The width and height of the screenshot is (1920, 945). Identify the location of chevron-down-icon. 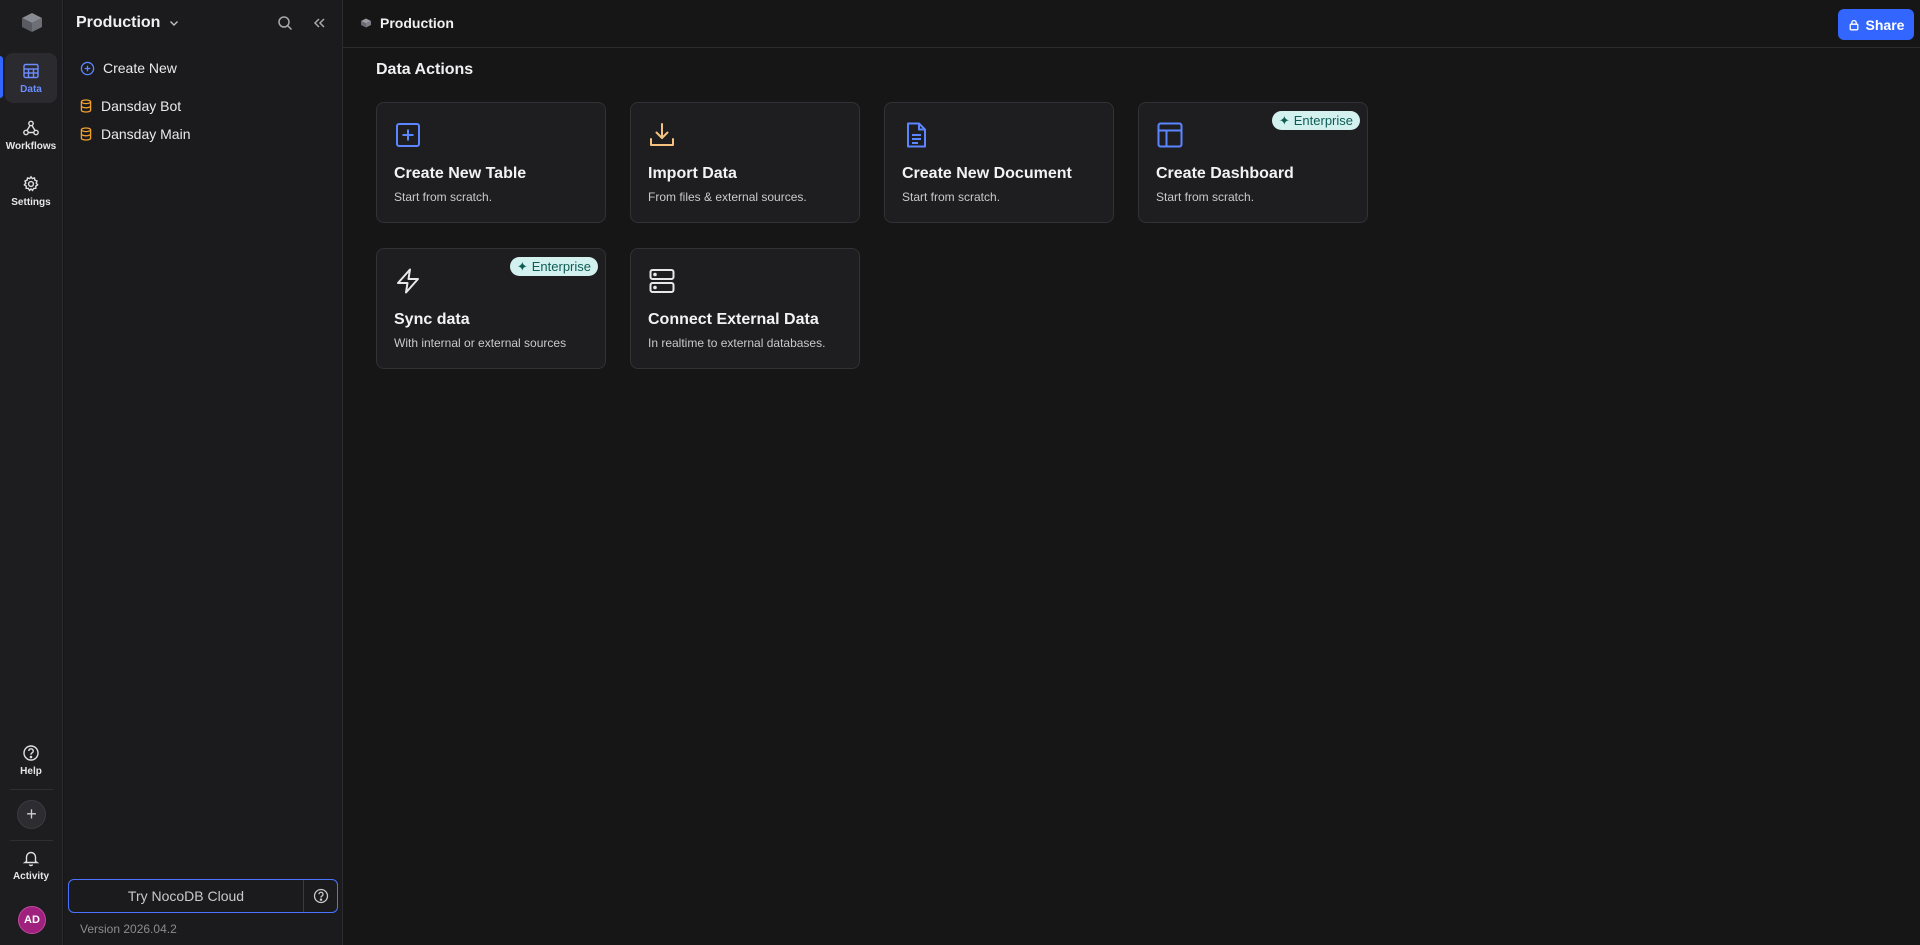
(174, 23).